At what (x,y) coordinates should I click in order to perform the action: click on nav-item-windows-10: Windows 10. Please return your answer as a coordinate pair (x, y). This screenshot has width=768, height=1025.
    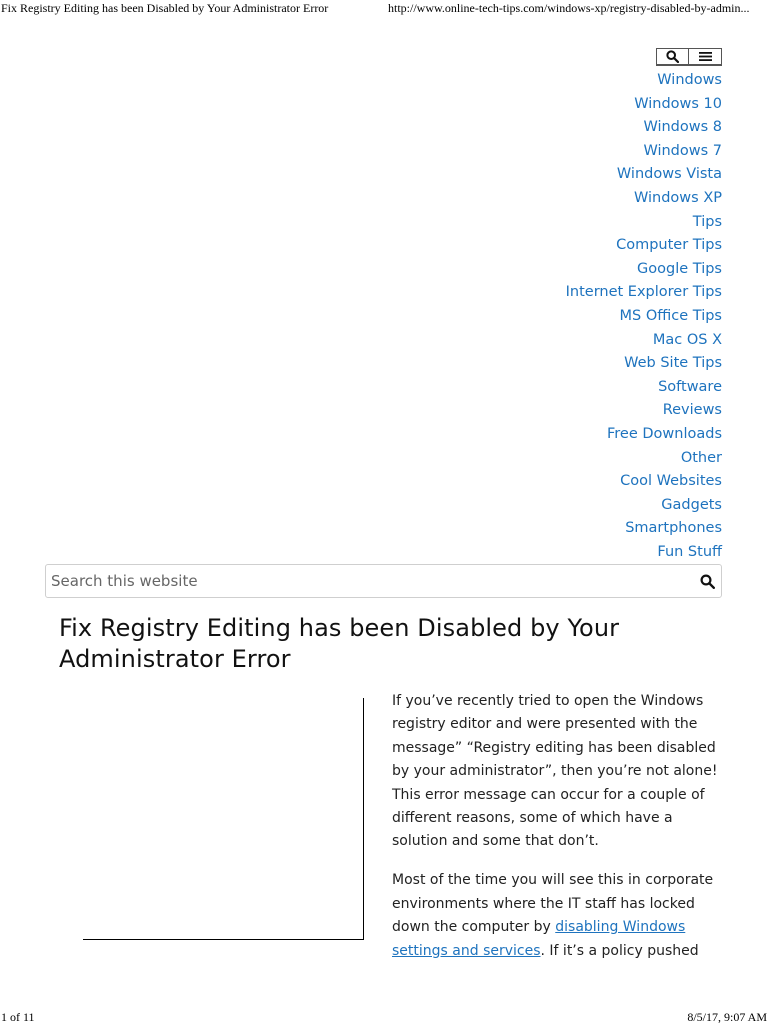
    Looking at the image, I should click on (592, 105).